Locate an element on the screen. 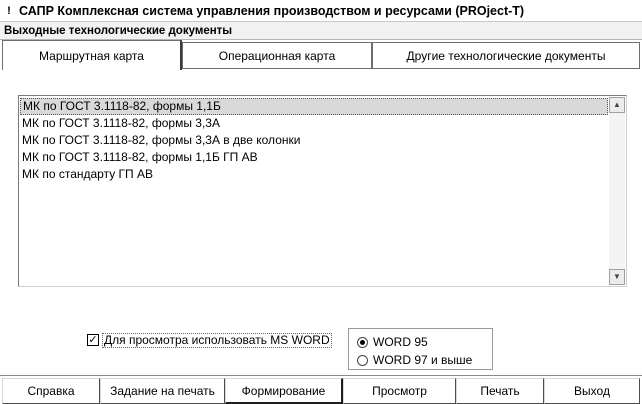  word-95-label: WORD 95 is located at coordinates (400, 342).